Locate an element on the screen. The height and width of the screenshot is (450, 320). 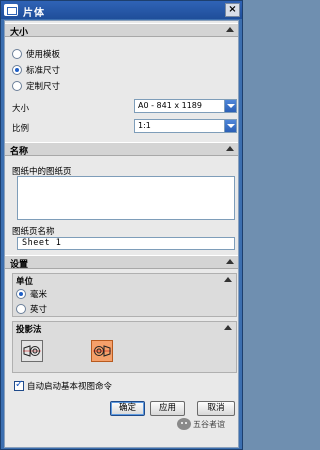
name-section-title: 名称 is located at coordinates (19, 152).